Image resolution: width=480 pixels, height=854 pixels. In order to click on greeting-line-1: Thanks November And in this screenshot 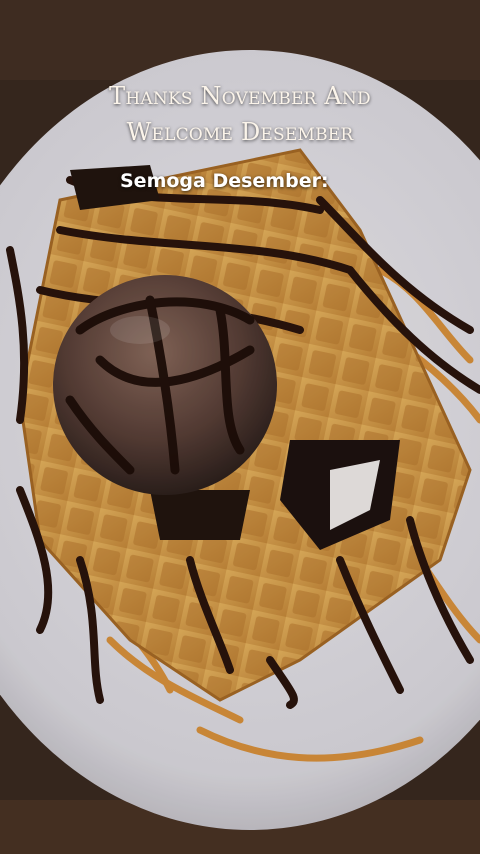, I will do `click(240, 96)`.